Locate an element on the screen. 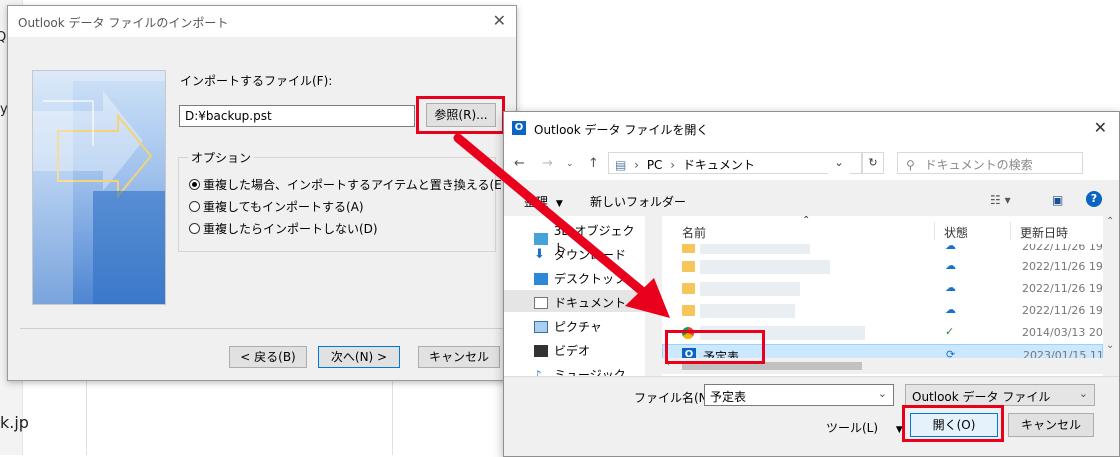  outlook-icon: O is located at coordinates (519, 128).